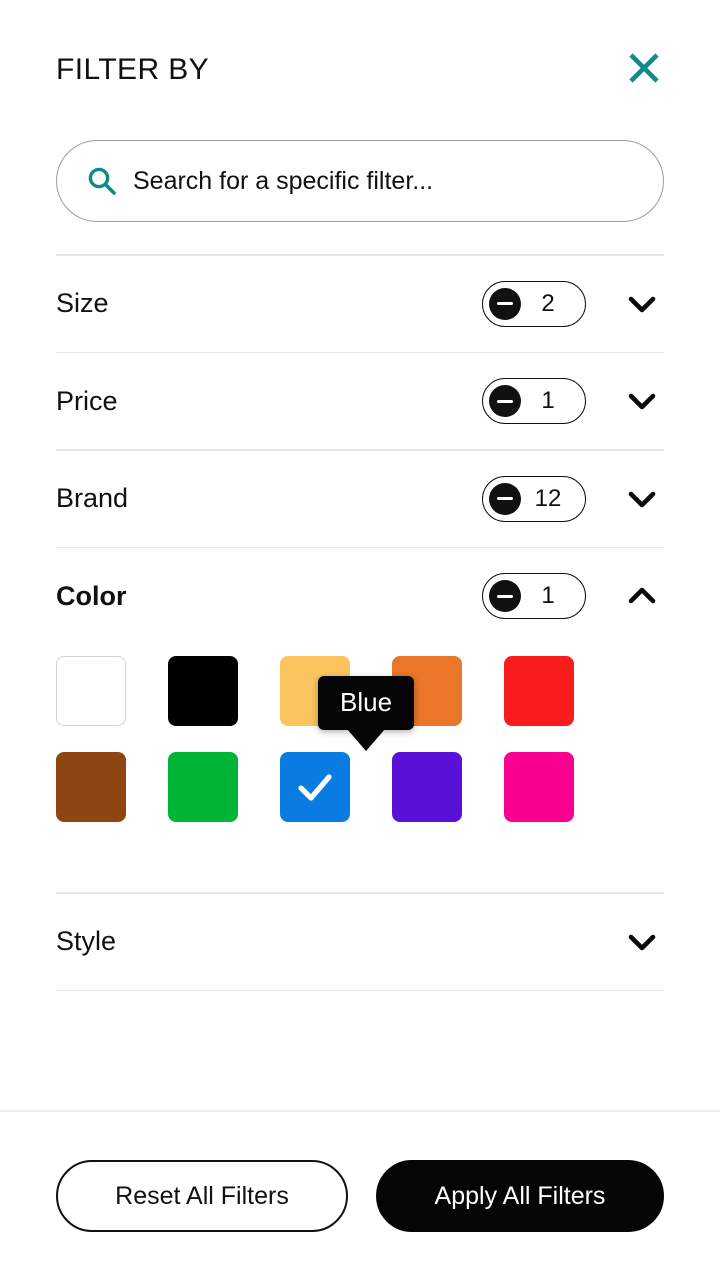 The image size is (720, 1280). Describe the element at coordinates (102, 181) in the screenshot. I see `search-icon` at that location.